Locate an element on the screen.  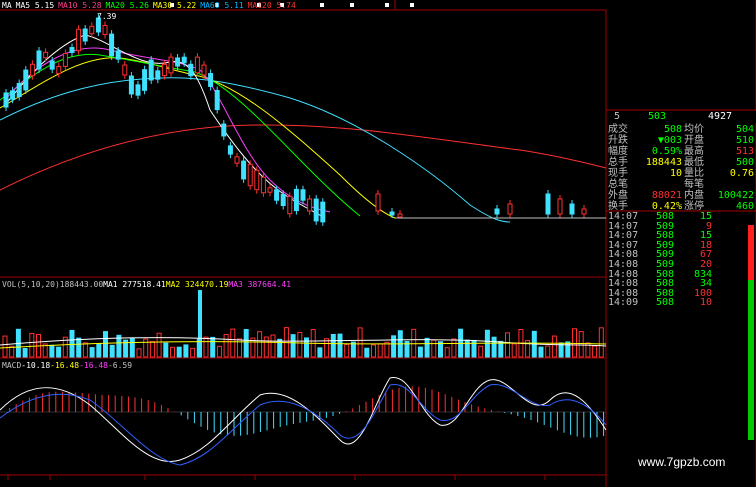
quote-value: 88021 is located at coordinates (666, 195).